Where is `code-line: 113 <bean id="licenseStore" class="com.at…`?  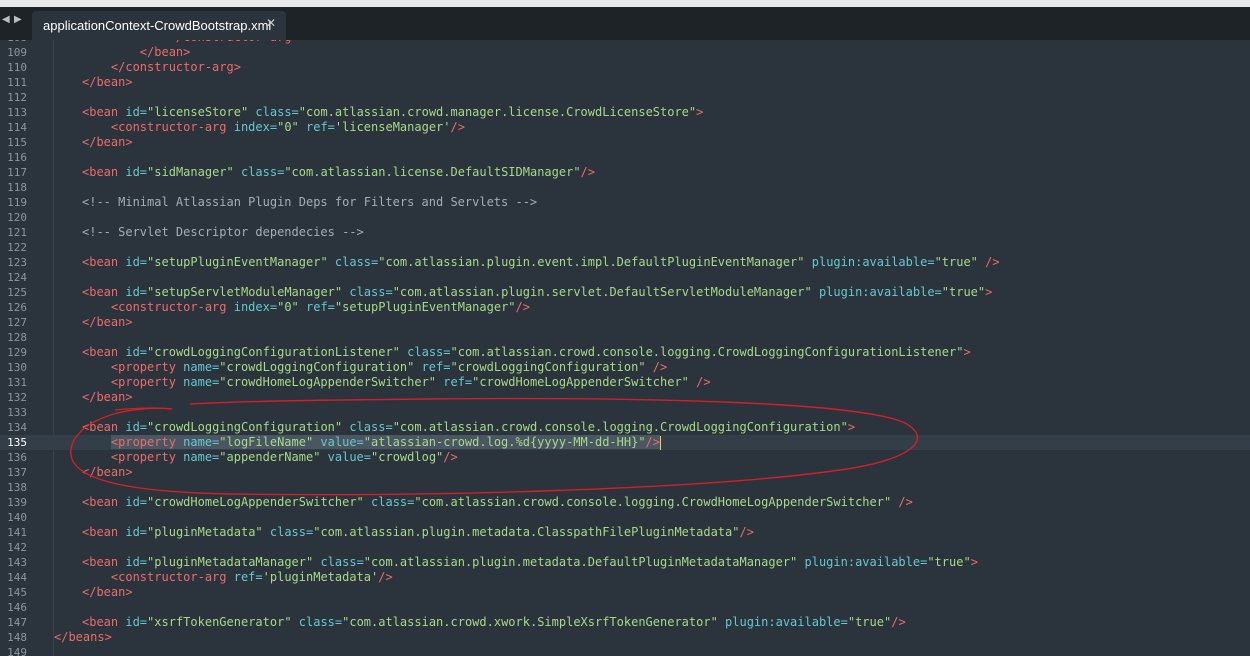 code-line: 113 <bean id="licenseStore" class="com.at… is located at coordinates (625, 112).